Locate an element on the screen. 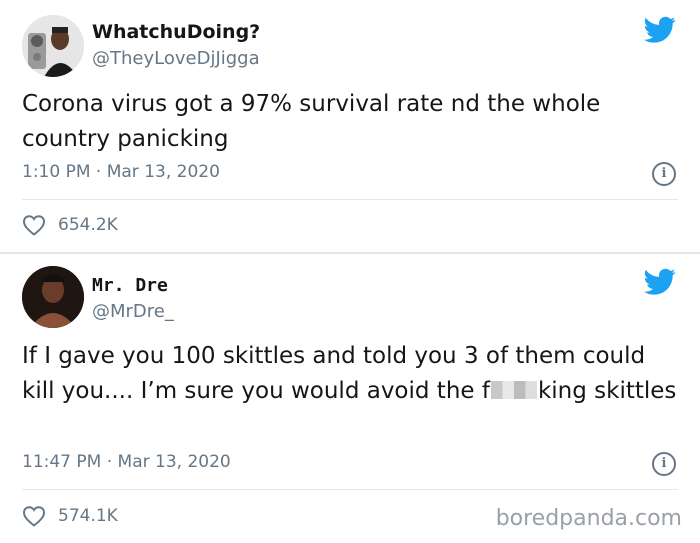 The image size is (700, 543). tweet-text-end: king skittles is located at coordinates (607, 391).